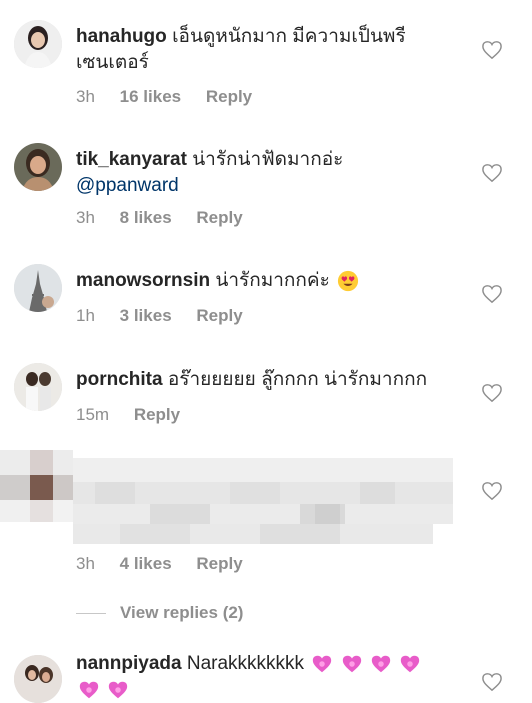 The width and height of the screenshot is (532, 703). I want to click on likes-count: 4 likes, so click(146, 563).